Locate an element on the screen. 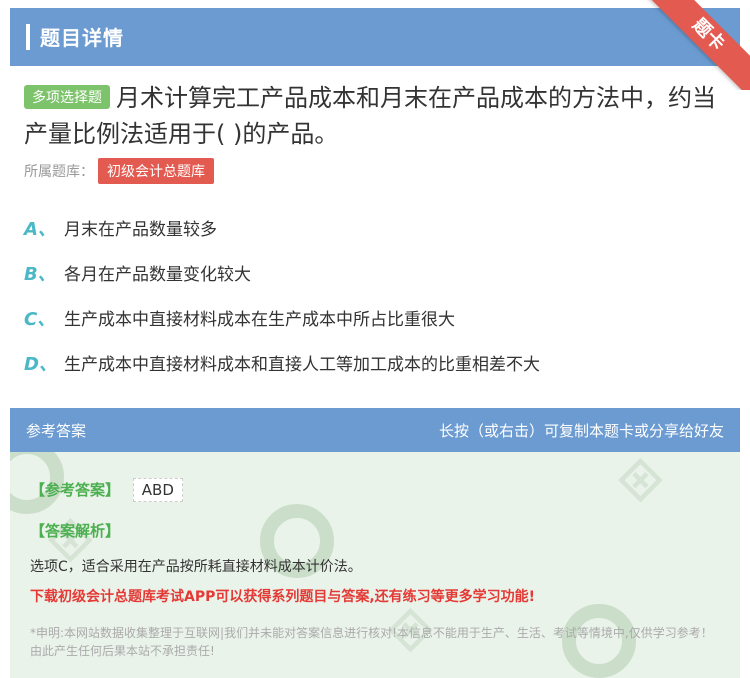 This screenshot has width=750, height=678. option-a: A、 月末在产品数量较多 is located at coordinates (374, 227).